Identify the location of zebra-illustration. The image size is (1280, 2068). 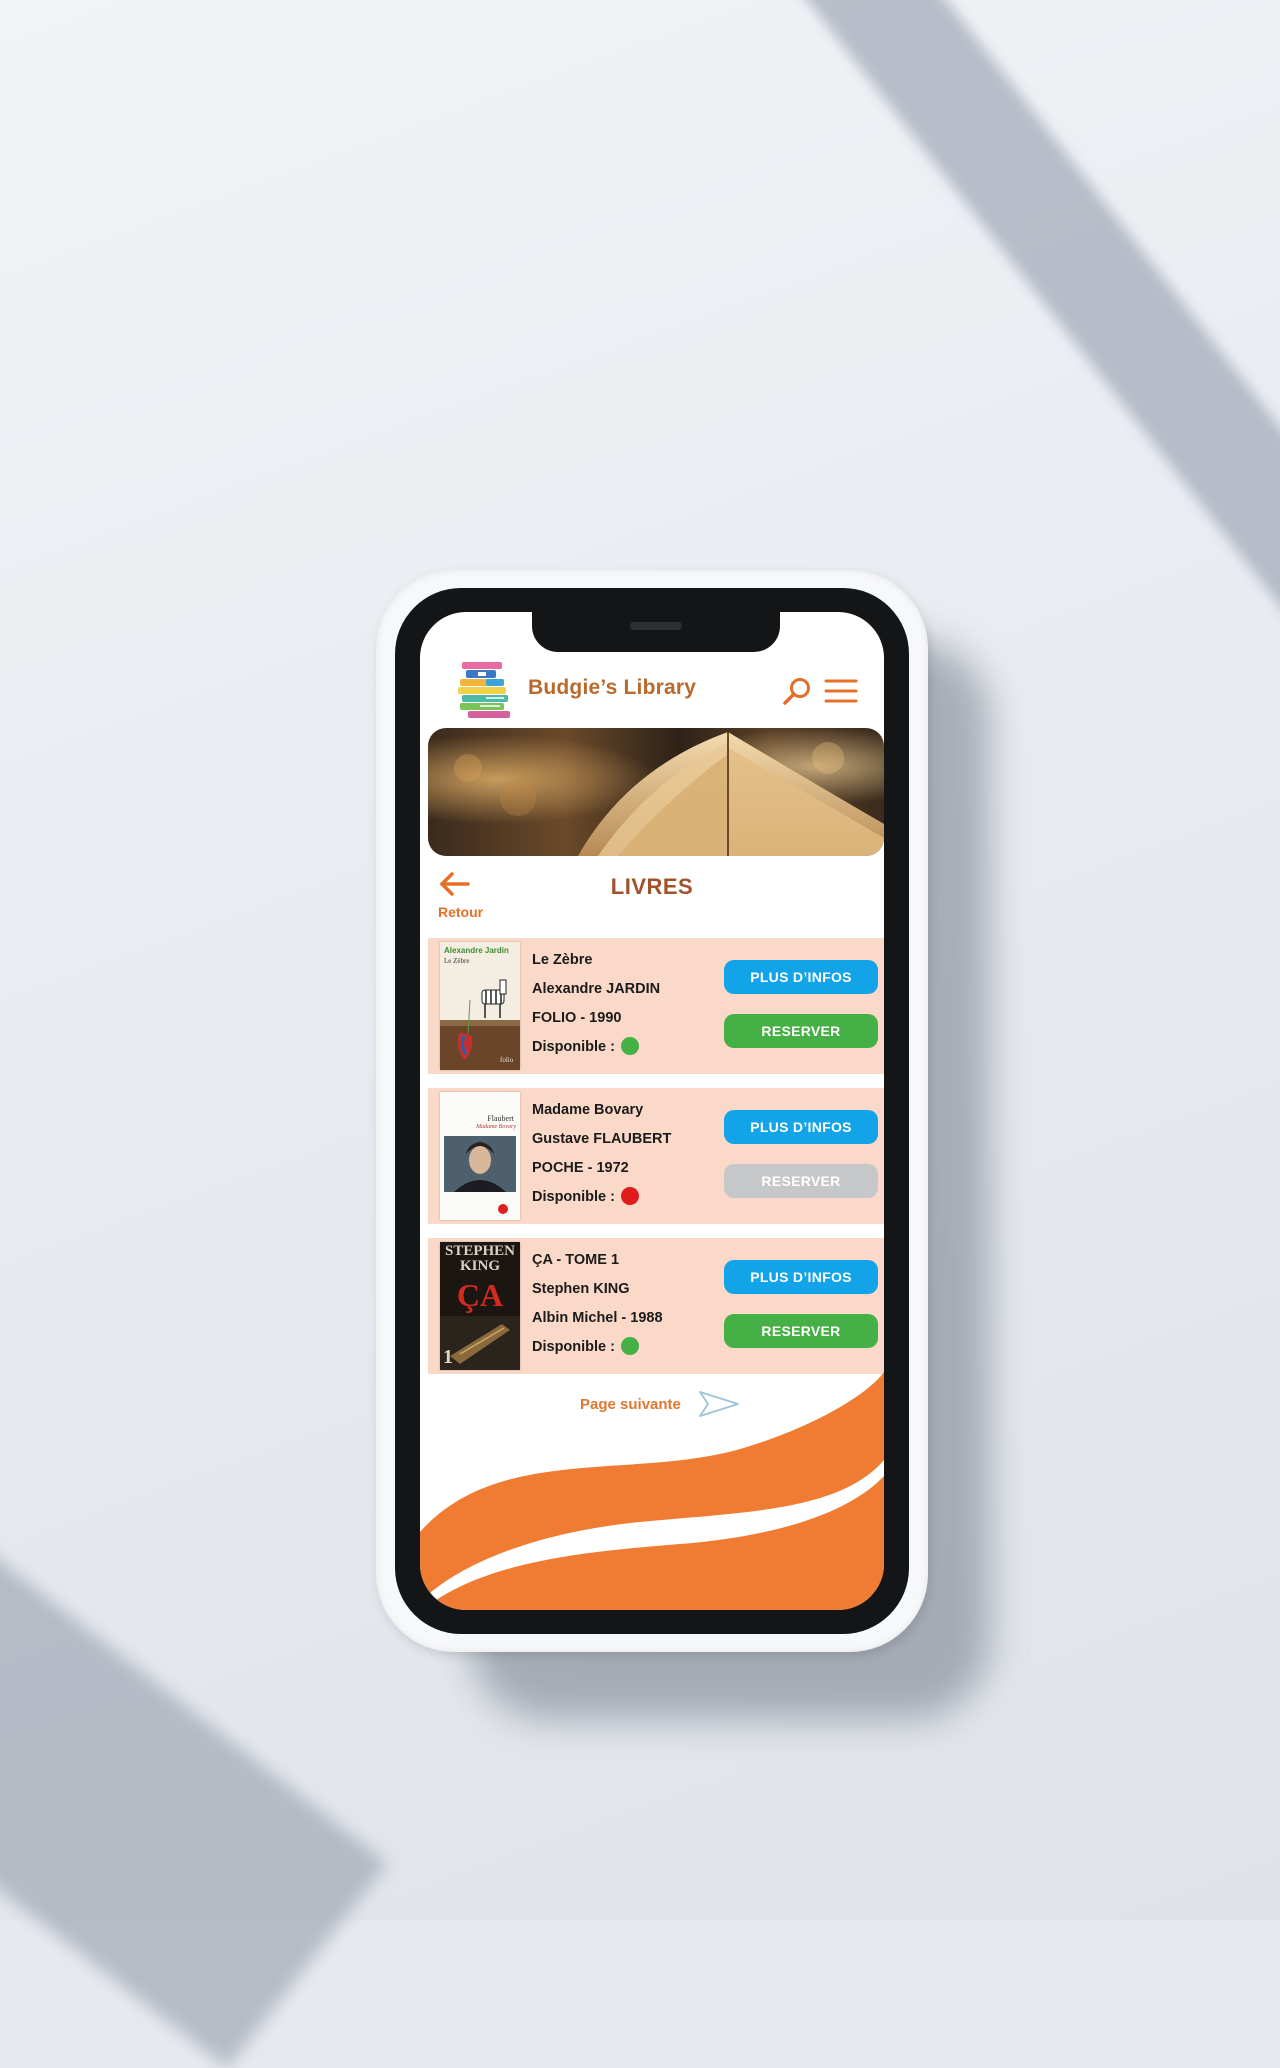
(480, 1024).